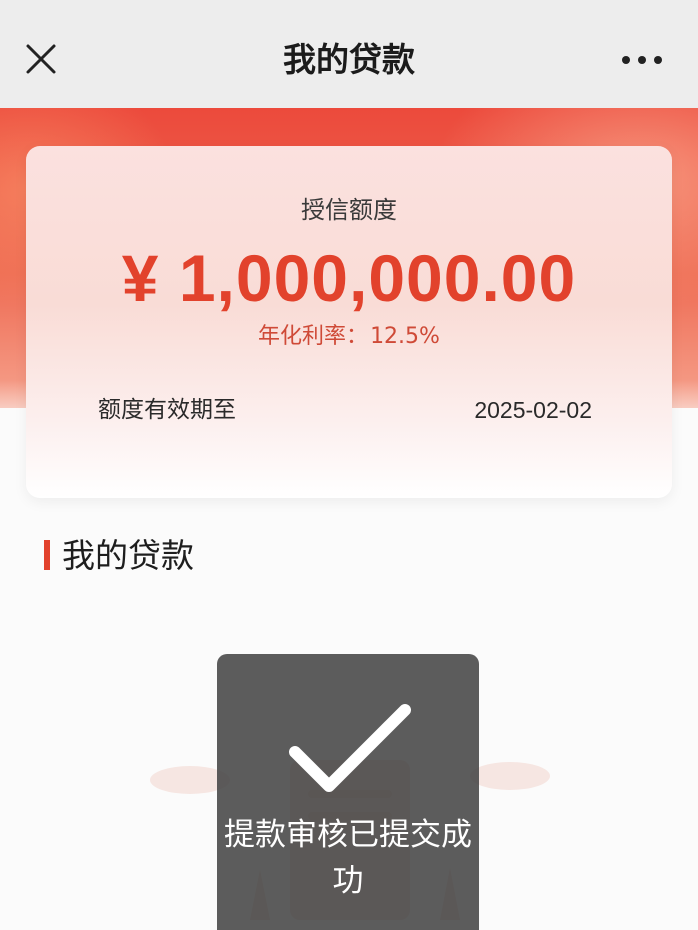  I want to click on annual-rate-value: 12.5%, so click(405, 336).